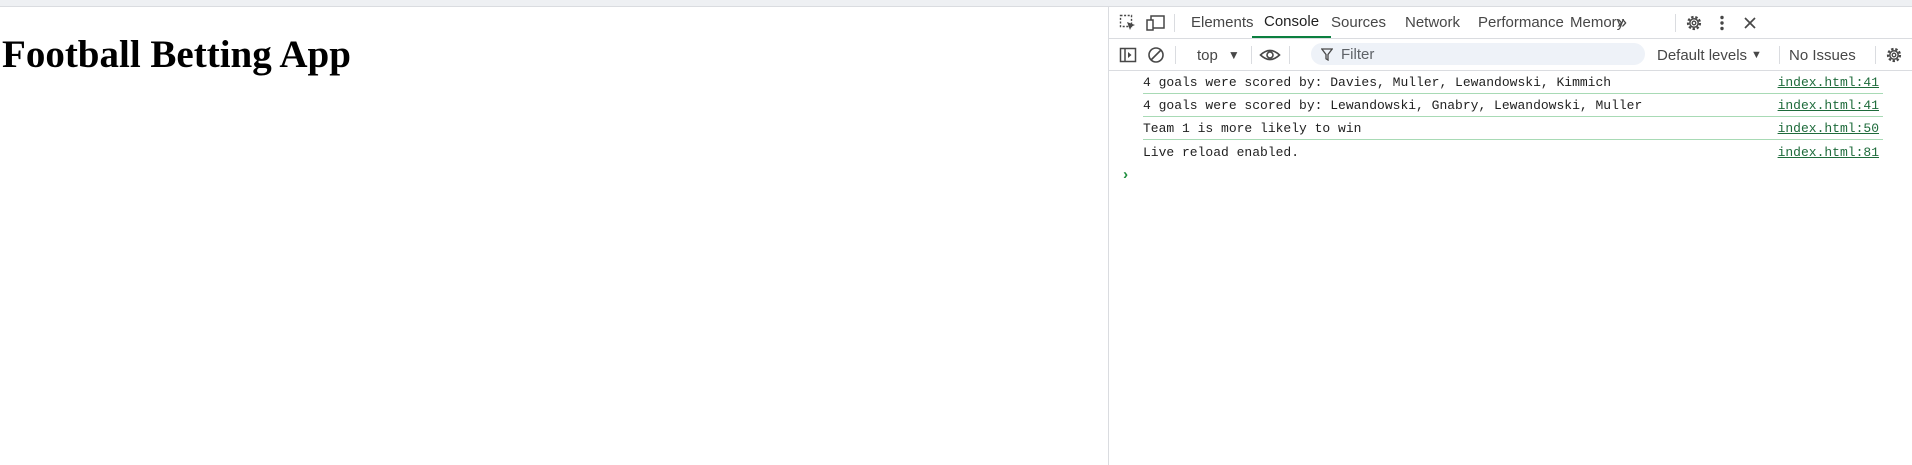 This screenshot has height=465, width=1912. I want to click on console-message: Live reload enabled. index.html:81, so click(1513, 152).